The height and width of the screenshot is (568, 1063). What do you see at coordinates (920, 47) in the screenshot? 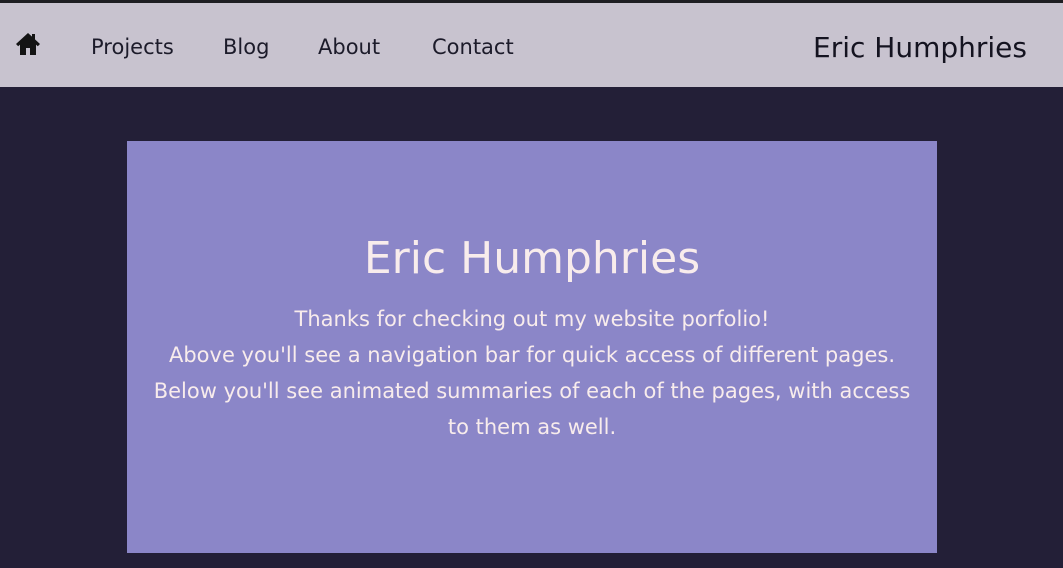
I see `site-brand: Eric Humphries` at bounding box center [920, 47].